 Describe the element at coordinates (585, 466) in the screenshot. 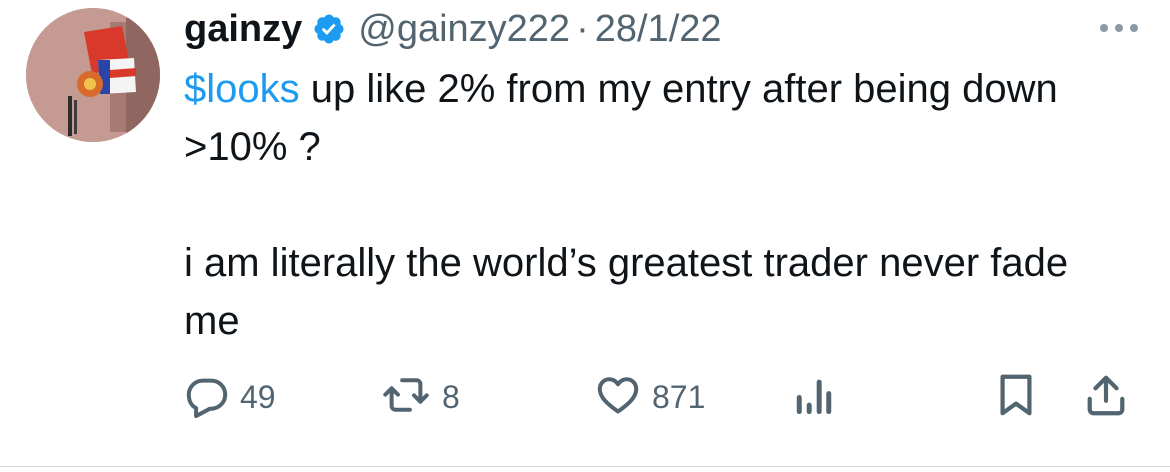

I see `divider` at that location.